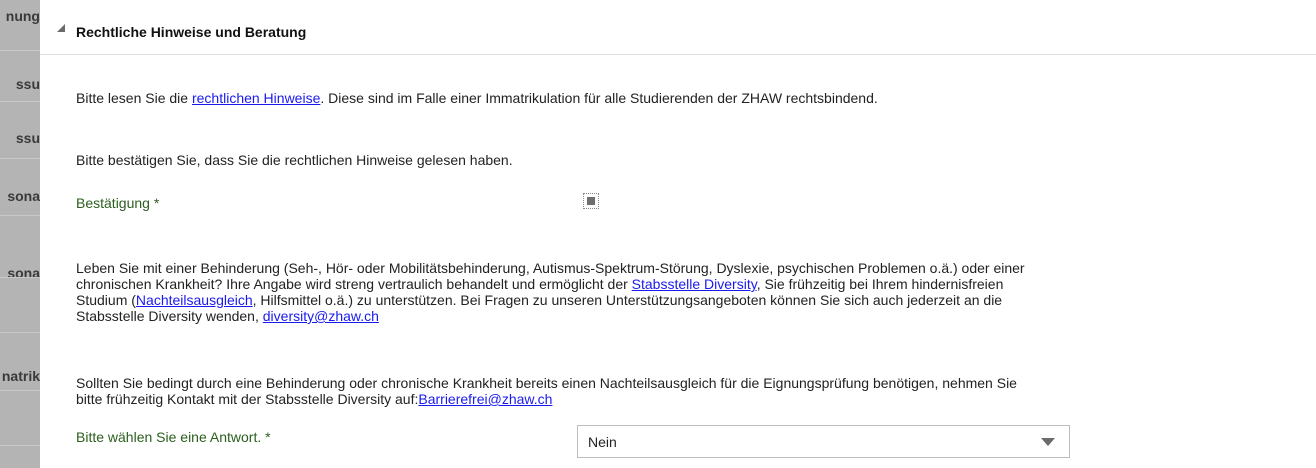 Image resolution: width=1316 pixels, height=468 pixels. Describe the element at coordinates (191, 32) in the screenshot. I see `section-title: Rechtliche Hinweise und Beratung` at that location.